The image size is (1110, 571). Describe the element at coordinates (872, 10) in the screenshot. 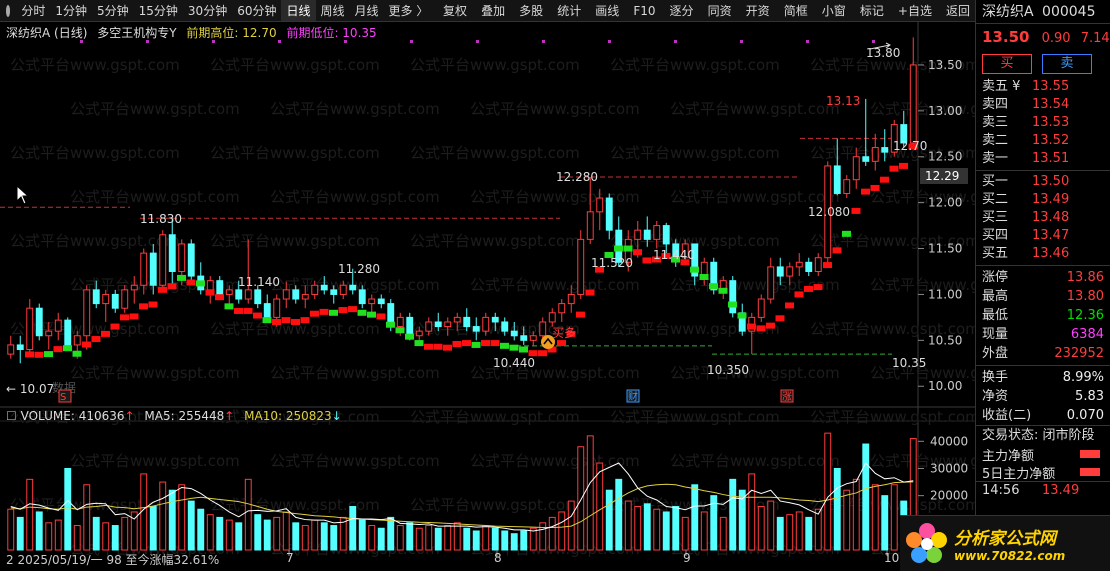

I see `tool-button-11: 标记` at that location.